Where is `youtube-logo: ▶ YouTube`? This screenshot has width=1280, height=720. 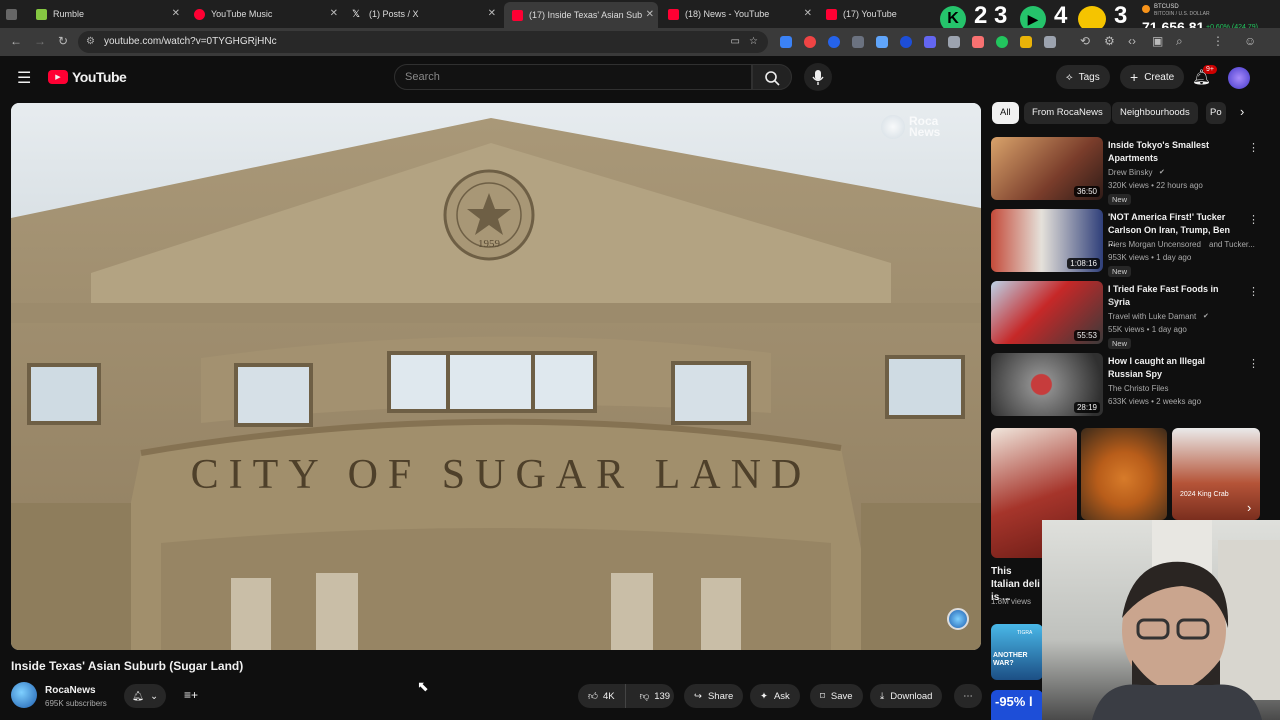
youtube-logo: ▶ YouTube is located at coordinates (87, 77).